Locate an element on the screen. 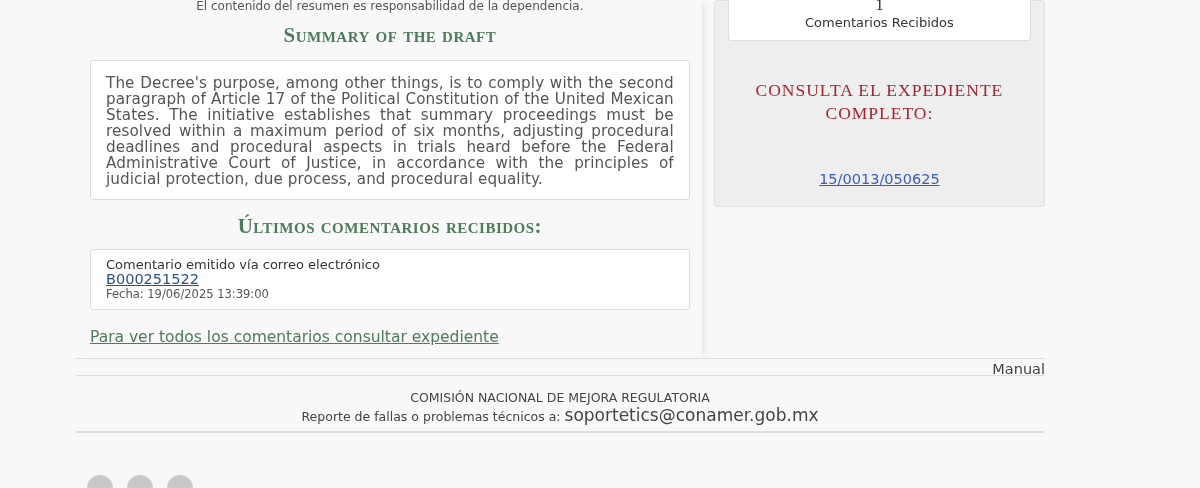 This screenshot has height=488, width=1200. file-link: 15/0013/050625 is located at coordinates (879, 179).